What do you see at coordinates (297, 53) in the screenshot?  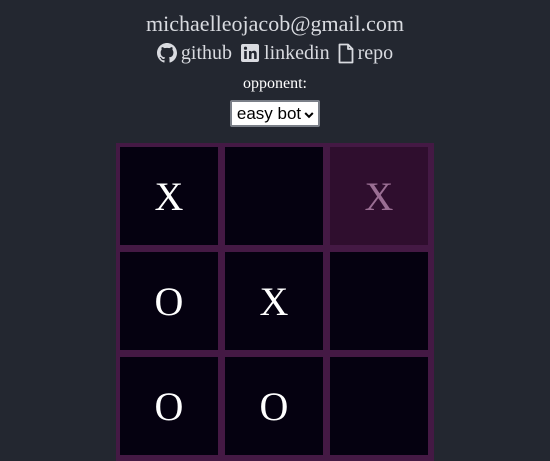 I see `linkedin-link-label: linkedin` at bounding box center [297, 53].